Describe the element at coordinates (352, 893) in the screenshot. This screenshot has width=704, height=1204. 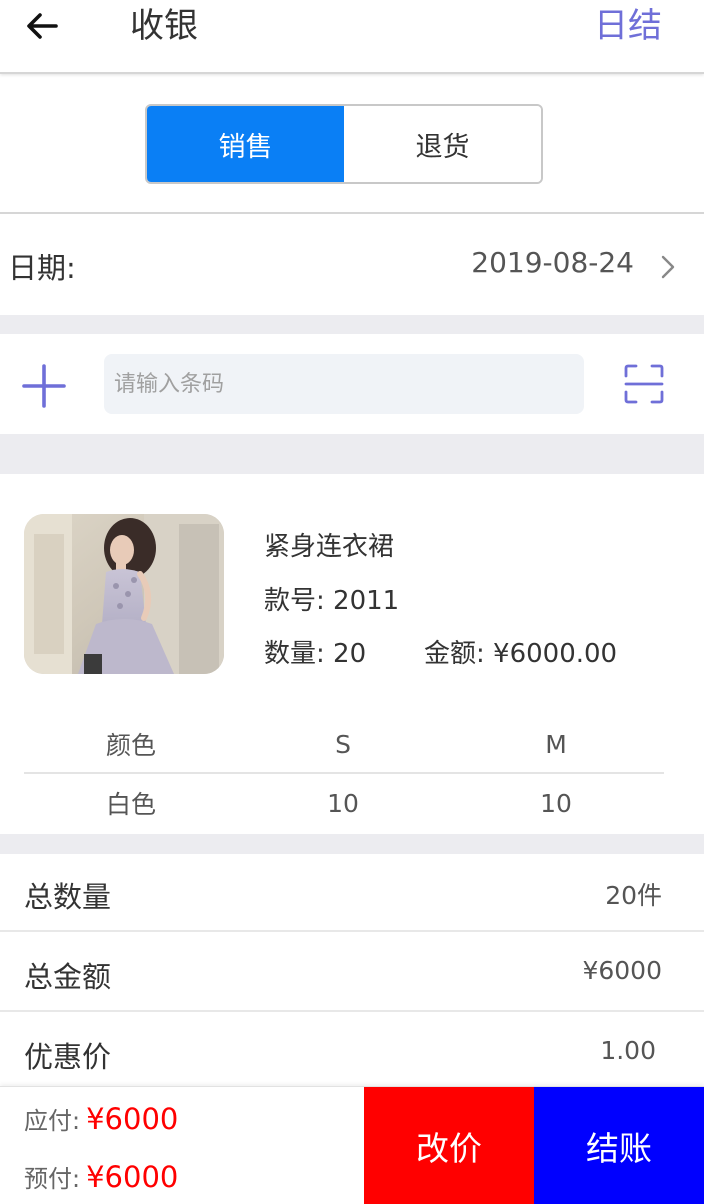
I see `total-quantity-row: 总数量 20件` at that location.